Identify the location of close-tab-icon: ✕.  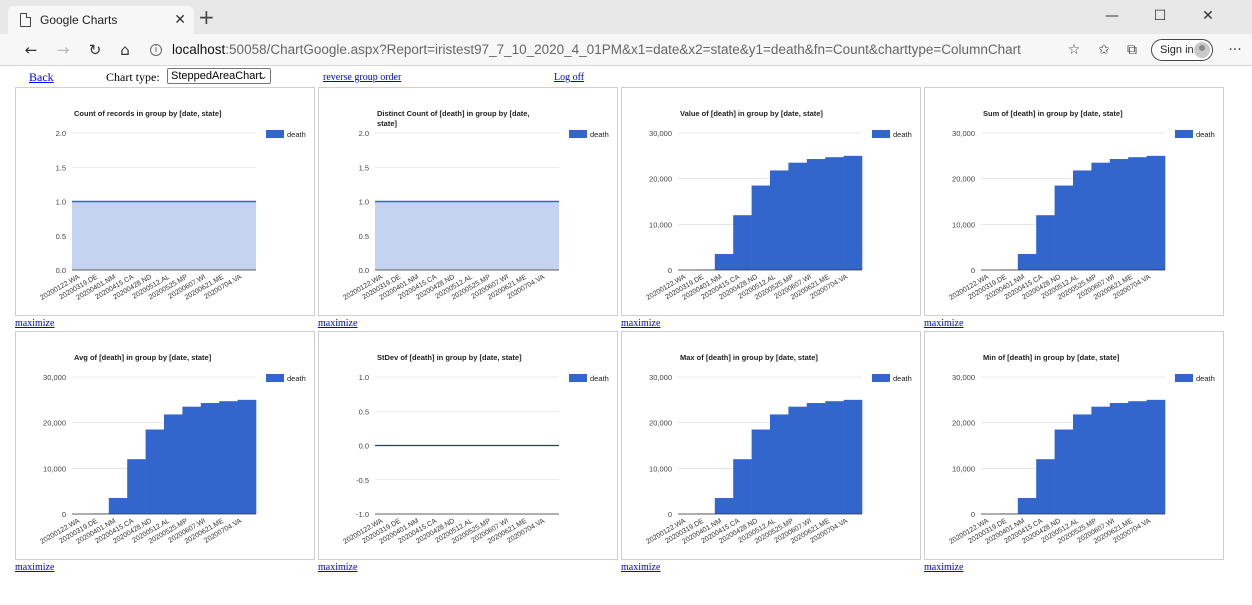
(180, 19).